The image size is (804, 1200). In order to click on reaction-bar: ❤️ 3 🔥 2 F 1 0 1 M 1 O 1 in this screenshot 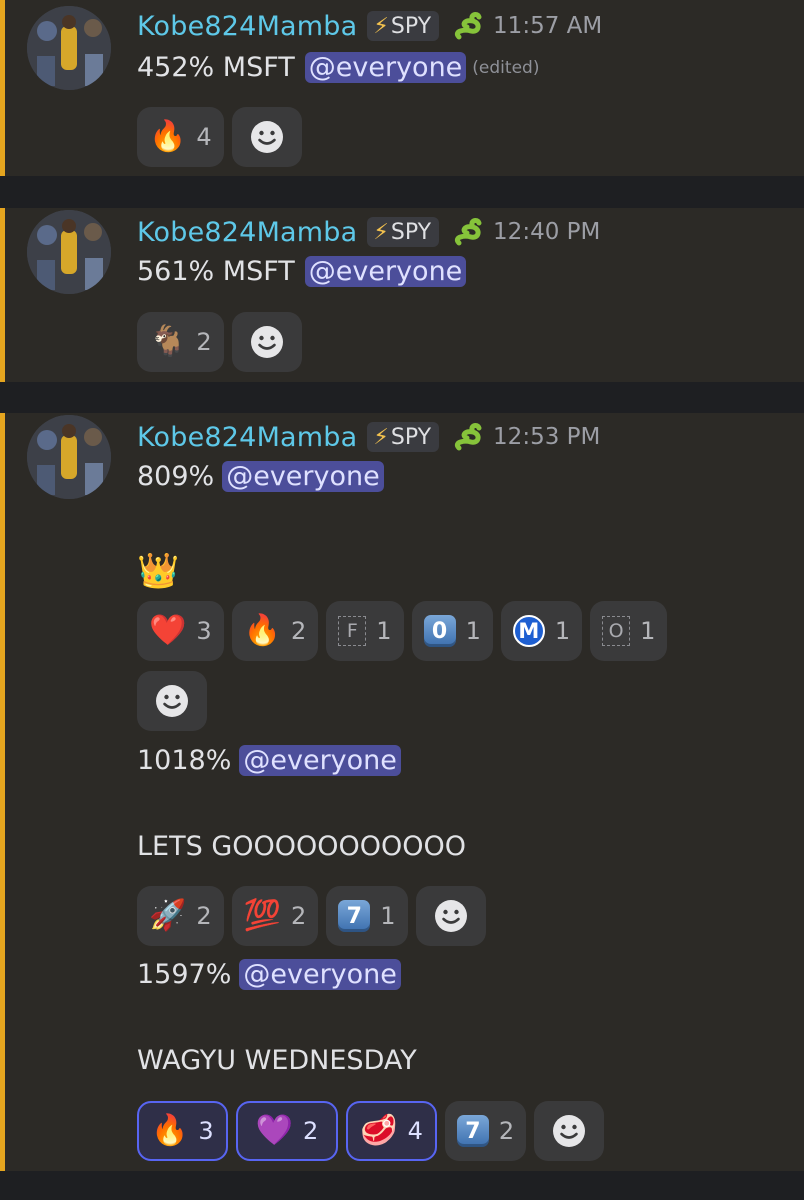, I will do `click(402, 631)`.